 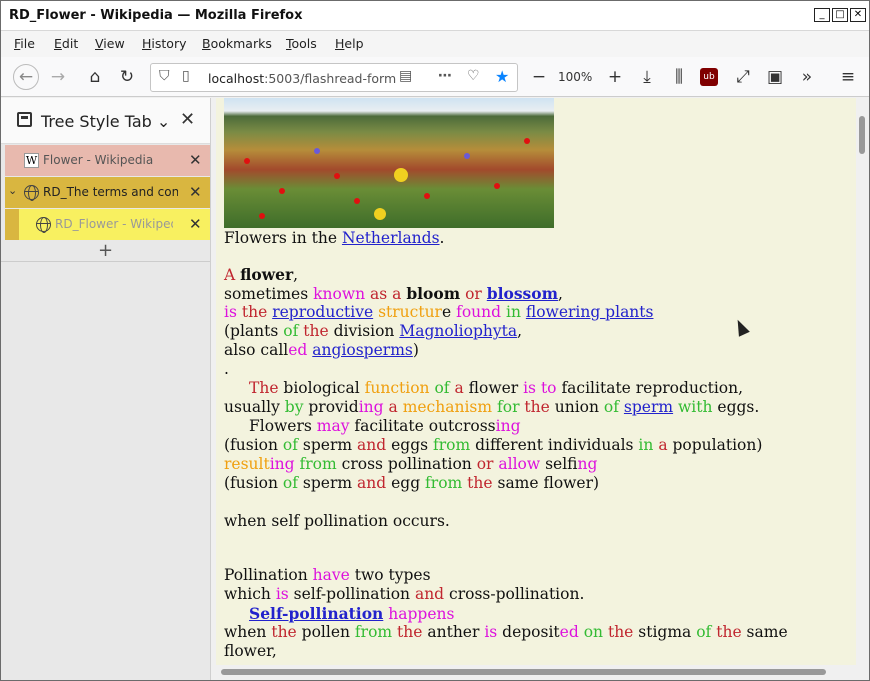 I want to click on menu-bookmarks: Bookmarks, so click(x=237, y=43).